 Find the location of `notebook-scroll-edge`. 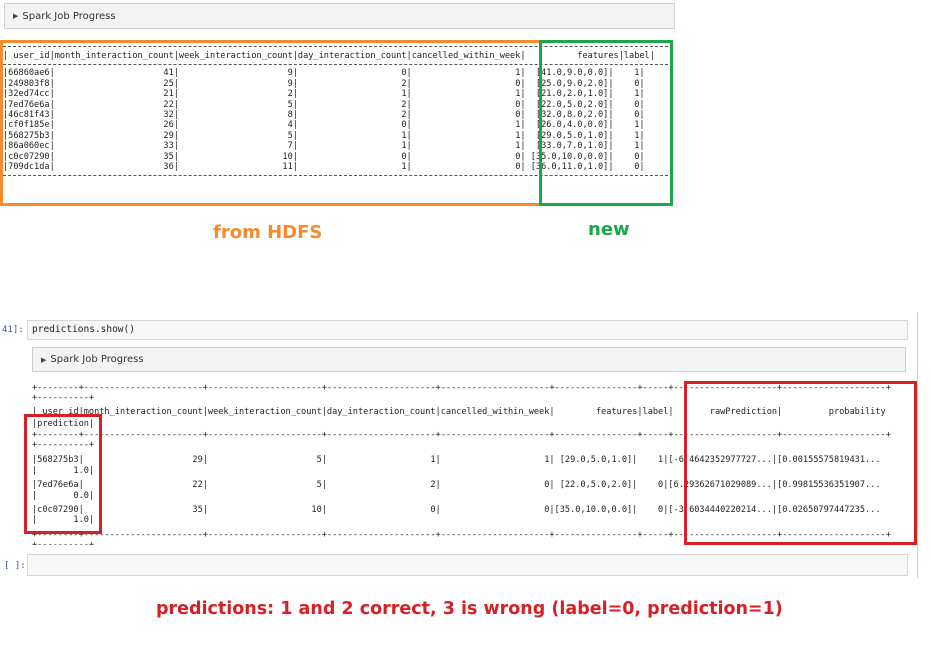

notebook-scroll-edge is located at coordinates (917, 445).